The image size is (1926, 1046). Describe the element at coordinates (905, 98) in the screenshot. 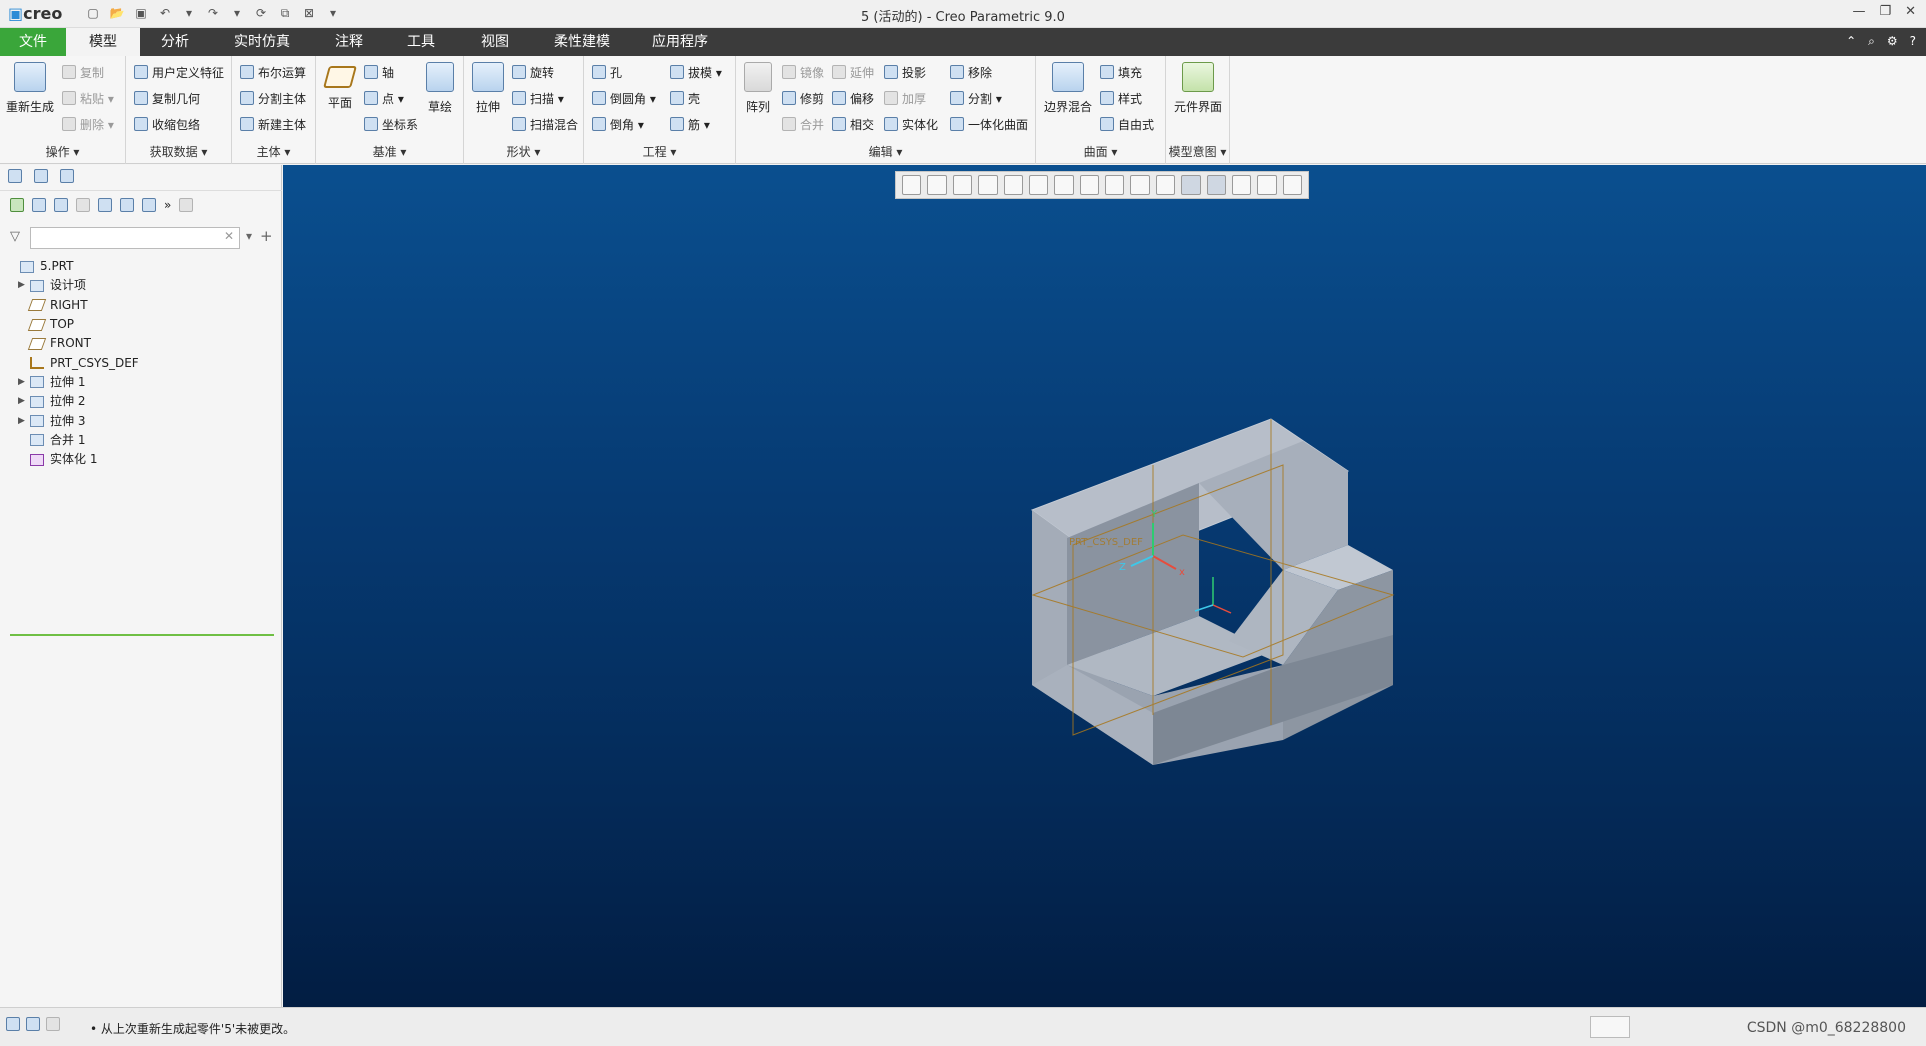

I see `thicken-button: 加厚` at that location.